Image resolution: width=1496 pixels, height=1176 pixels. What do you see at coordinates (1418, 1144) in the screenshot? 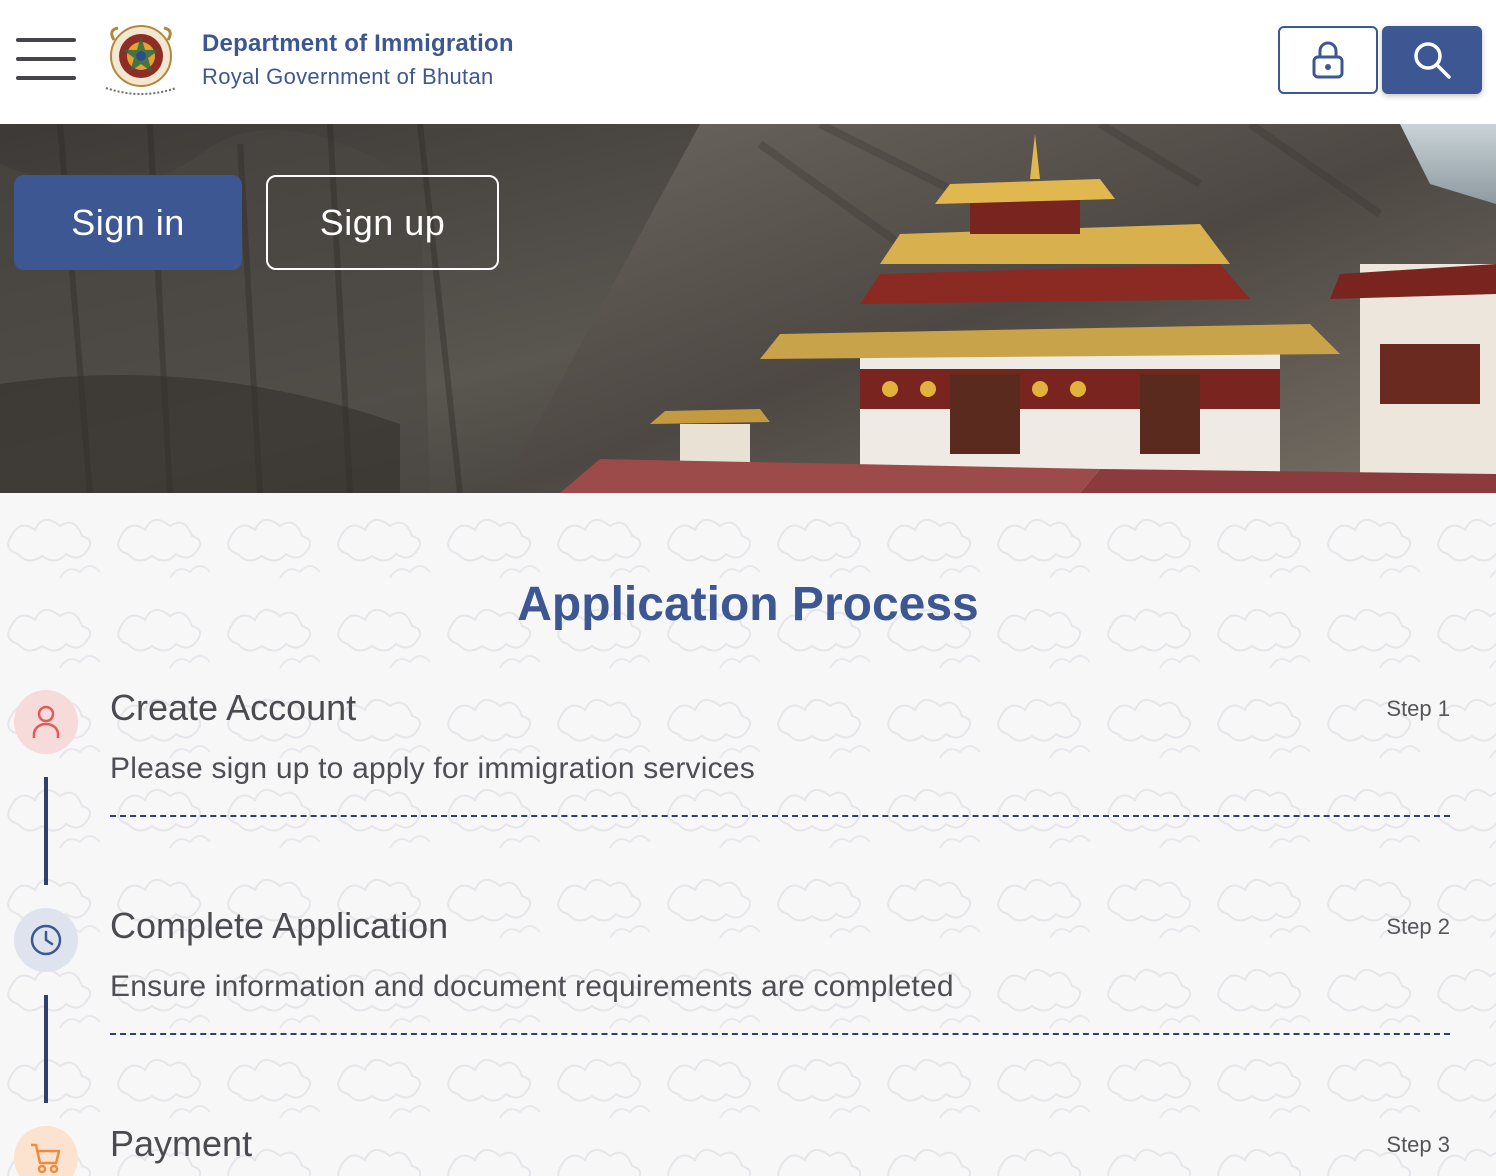
I see `step-3-number: Step 3` at bounding box center [1418, 1144].